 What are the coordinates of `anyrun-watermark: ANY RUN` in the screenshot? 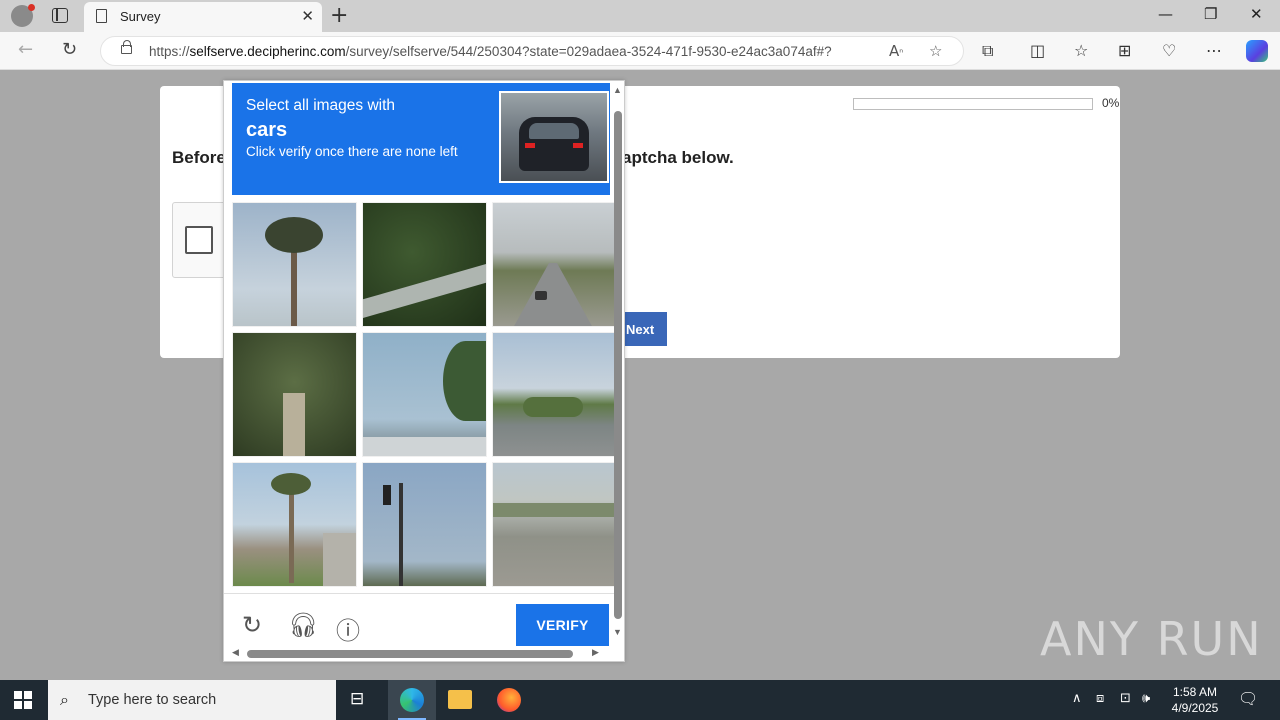 It's located at (1151, 639).